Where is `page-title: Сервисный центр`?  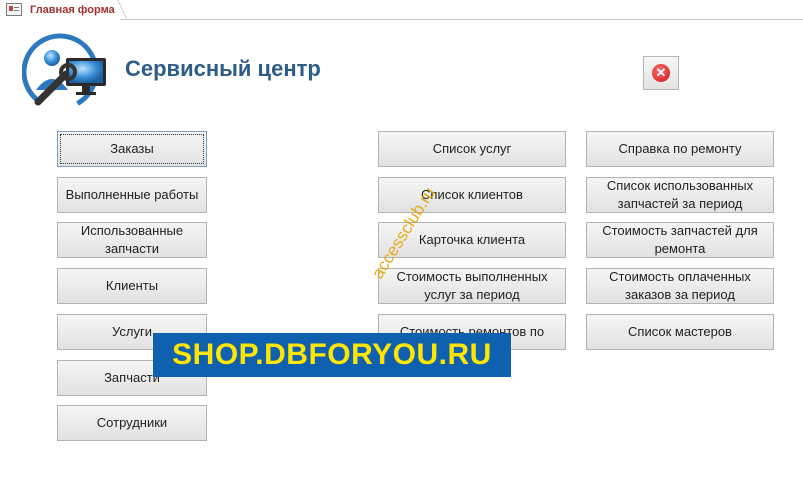
page-title: Сервисный центр is located at coordinates (223, 68).